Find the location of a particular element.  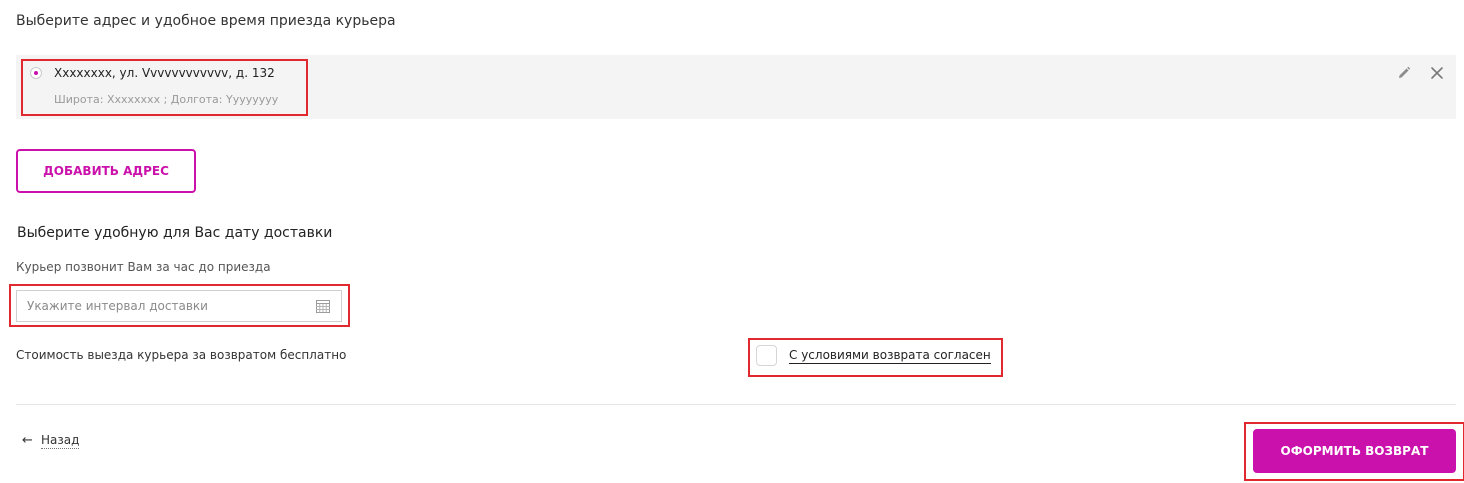

back-link: Назад is located at coordinates (60, 441).